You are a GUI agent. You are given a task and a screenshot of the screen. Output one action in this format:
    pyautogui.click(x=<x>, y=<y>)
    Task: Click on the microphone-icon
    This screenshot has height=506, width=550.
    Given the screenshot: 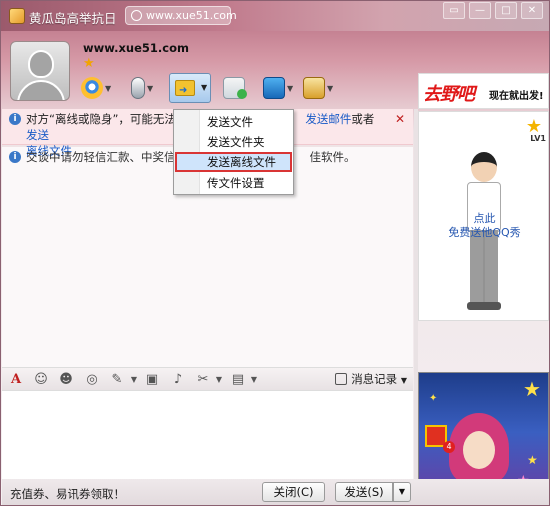 What is the action you would take?
    pyautogui.click(x=138, y=88)
    